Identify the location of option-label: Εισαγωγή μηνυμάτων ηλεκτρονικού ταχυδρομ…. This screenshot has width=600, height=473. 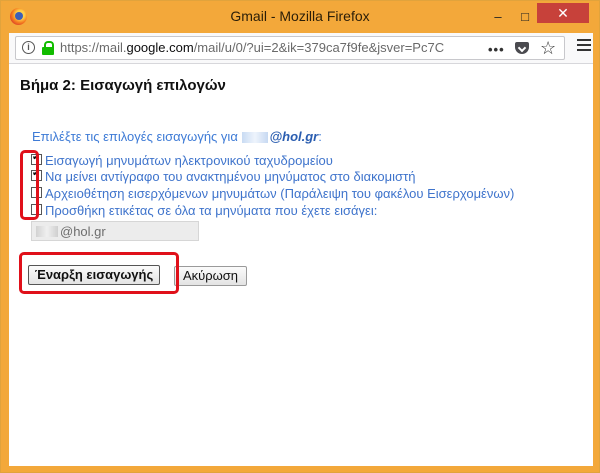
(189, 160).